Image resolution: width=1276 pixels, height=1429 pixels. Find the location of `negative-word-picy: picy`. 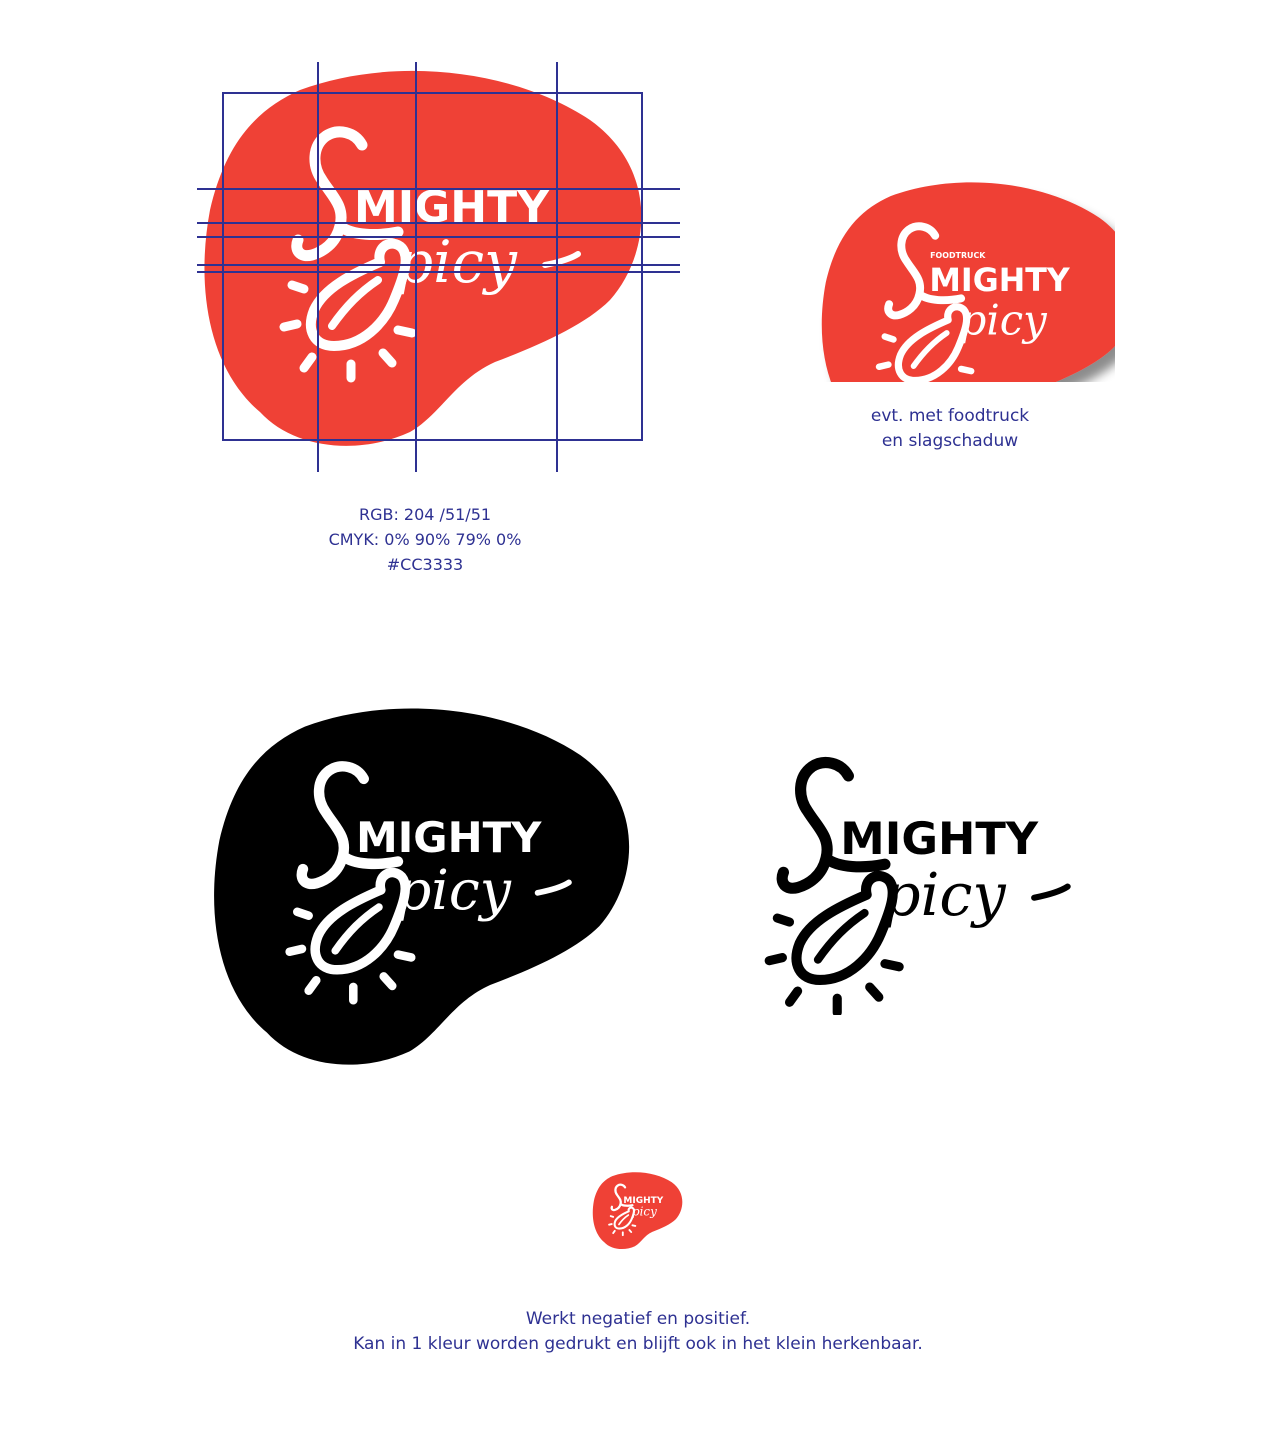

negative-word-picy: picy is located at coordinates (454, 890).